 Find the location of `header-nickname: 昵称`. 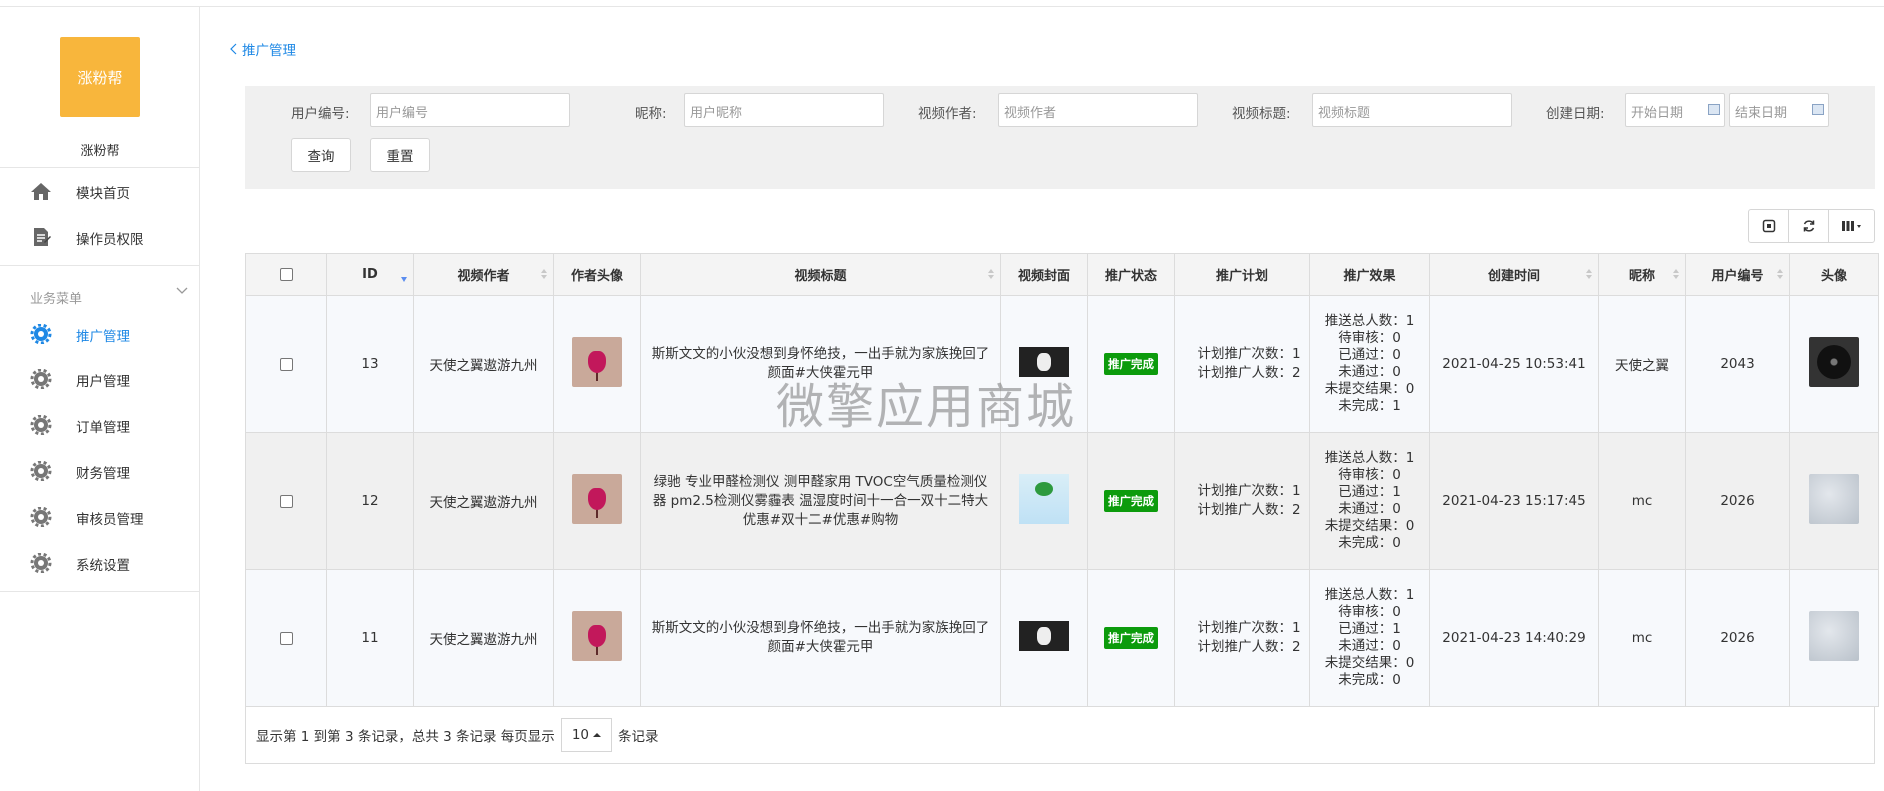

header-nickname: 昵称 is located at coordinates (1642, 274).